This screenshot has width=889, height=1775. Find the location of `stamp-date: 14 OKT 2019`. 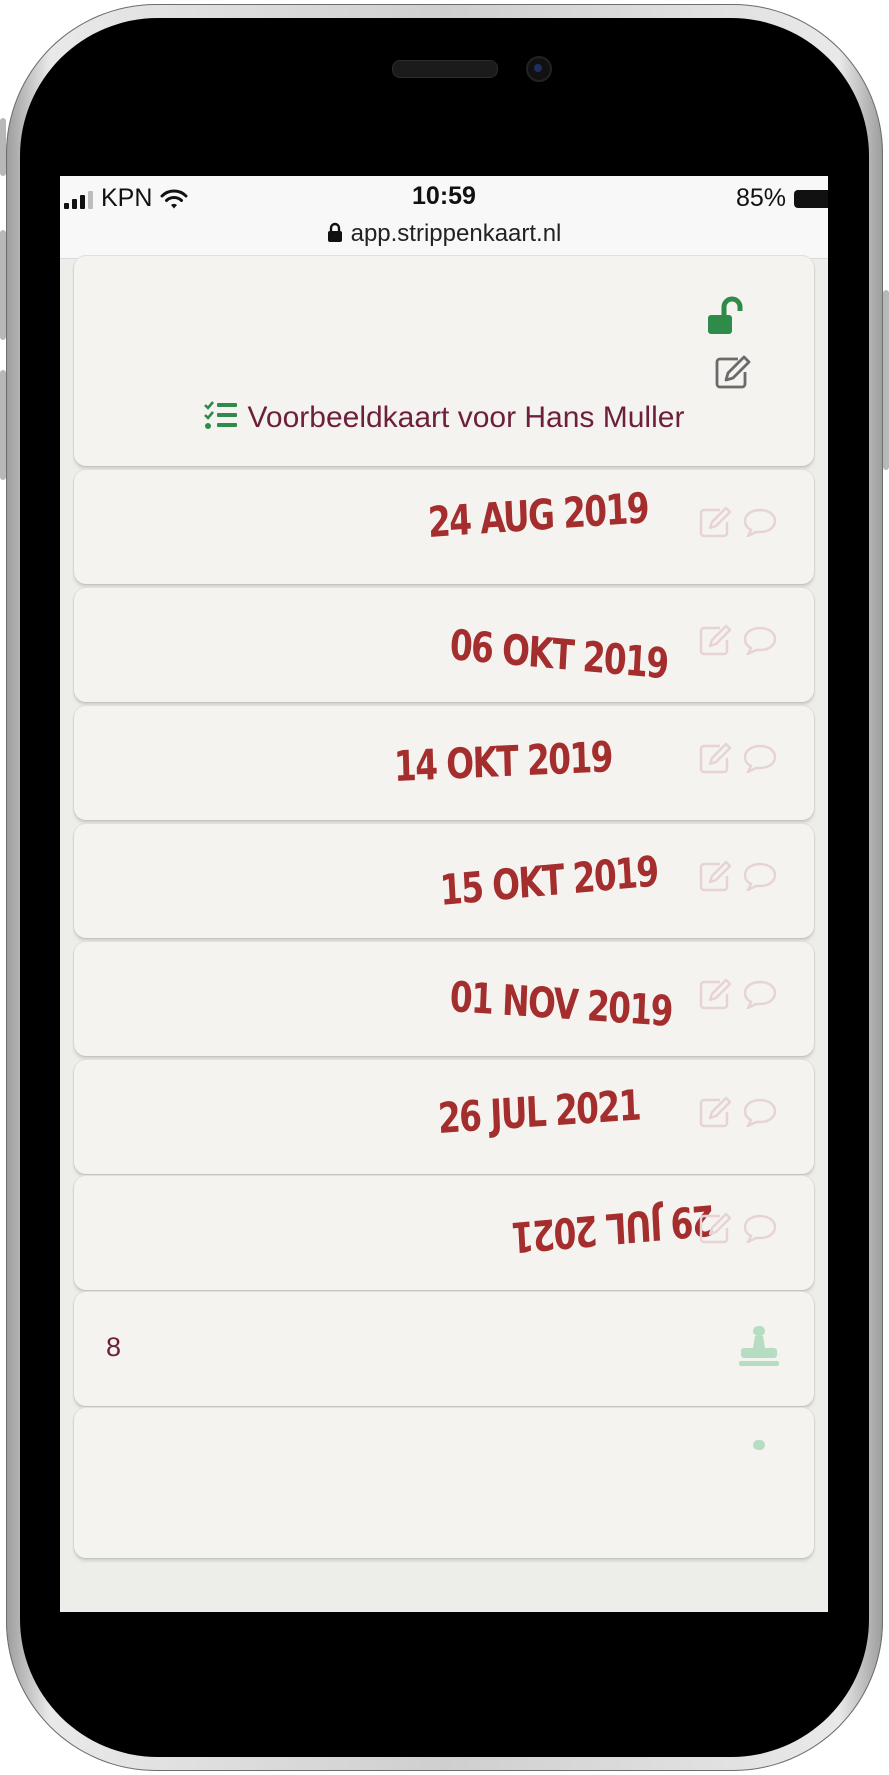

stamp-date: 14 OKT 2019 is located at coordinates (503, 761).